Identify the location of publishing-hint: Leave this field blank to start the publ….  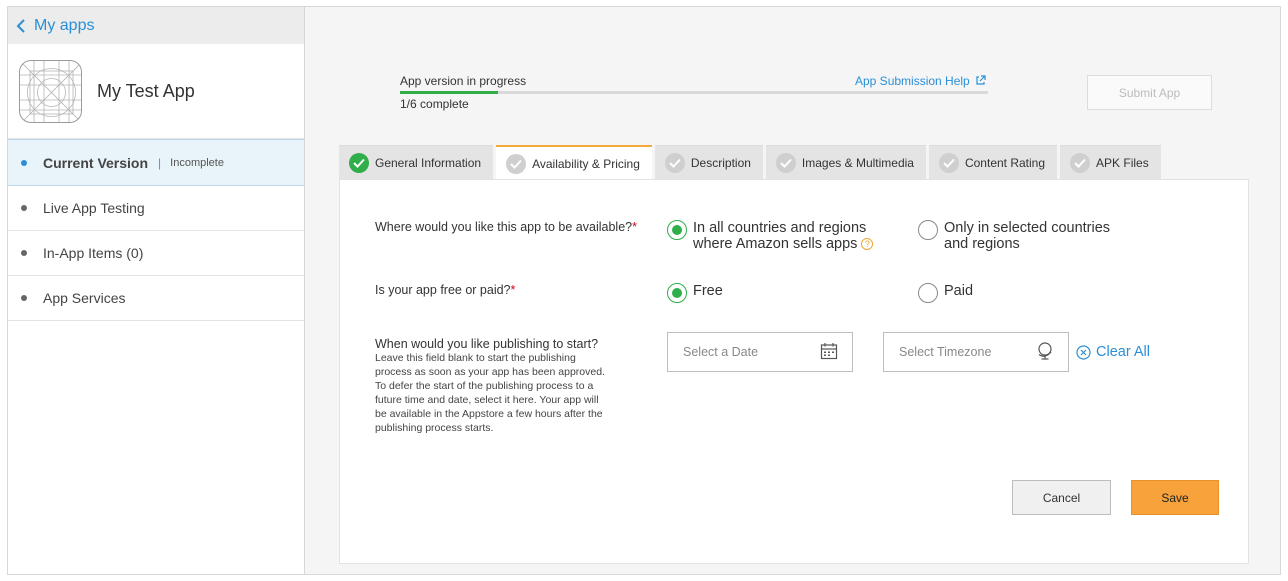
(490, 393).